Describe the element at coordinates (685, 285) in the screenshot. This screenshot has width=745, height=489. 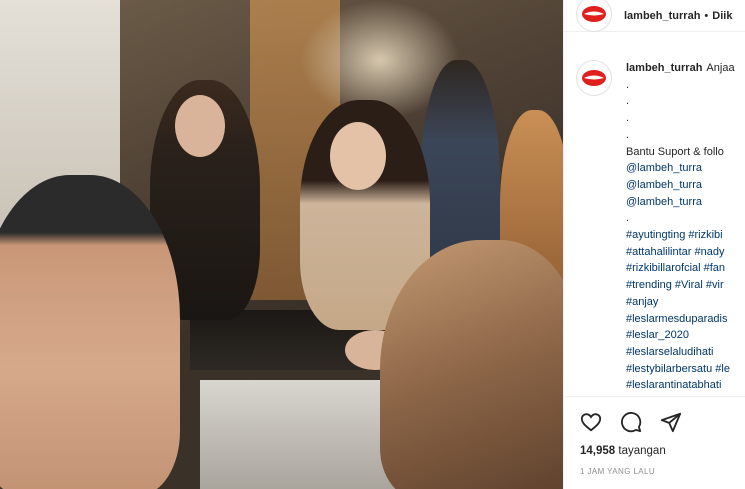
I see `hashtag-link: #trending #Viral #vir` at that location.